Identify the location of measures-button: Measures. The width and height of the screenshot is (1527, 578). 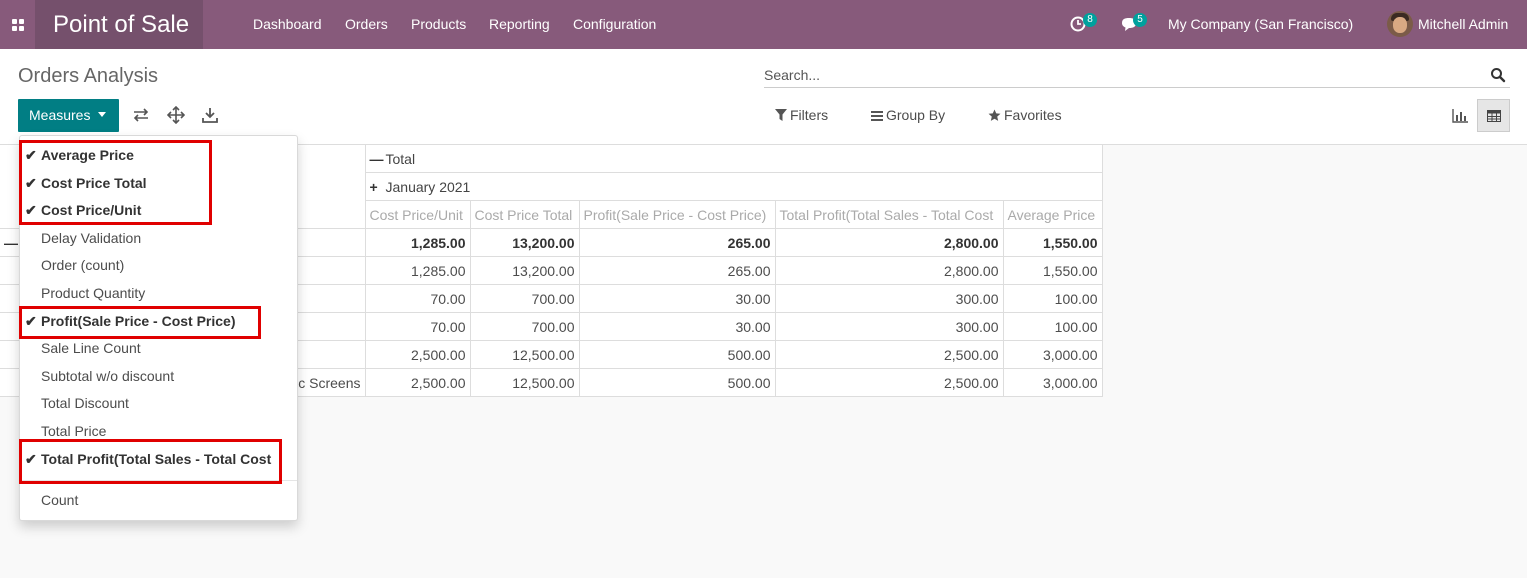
(68, 115).